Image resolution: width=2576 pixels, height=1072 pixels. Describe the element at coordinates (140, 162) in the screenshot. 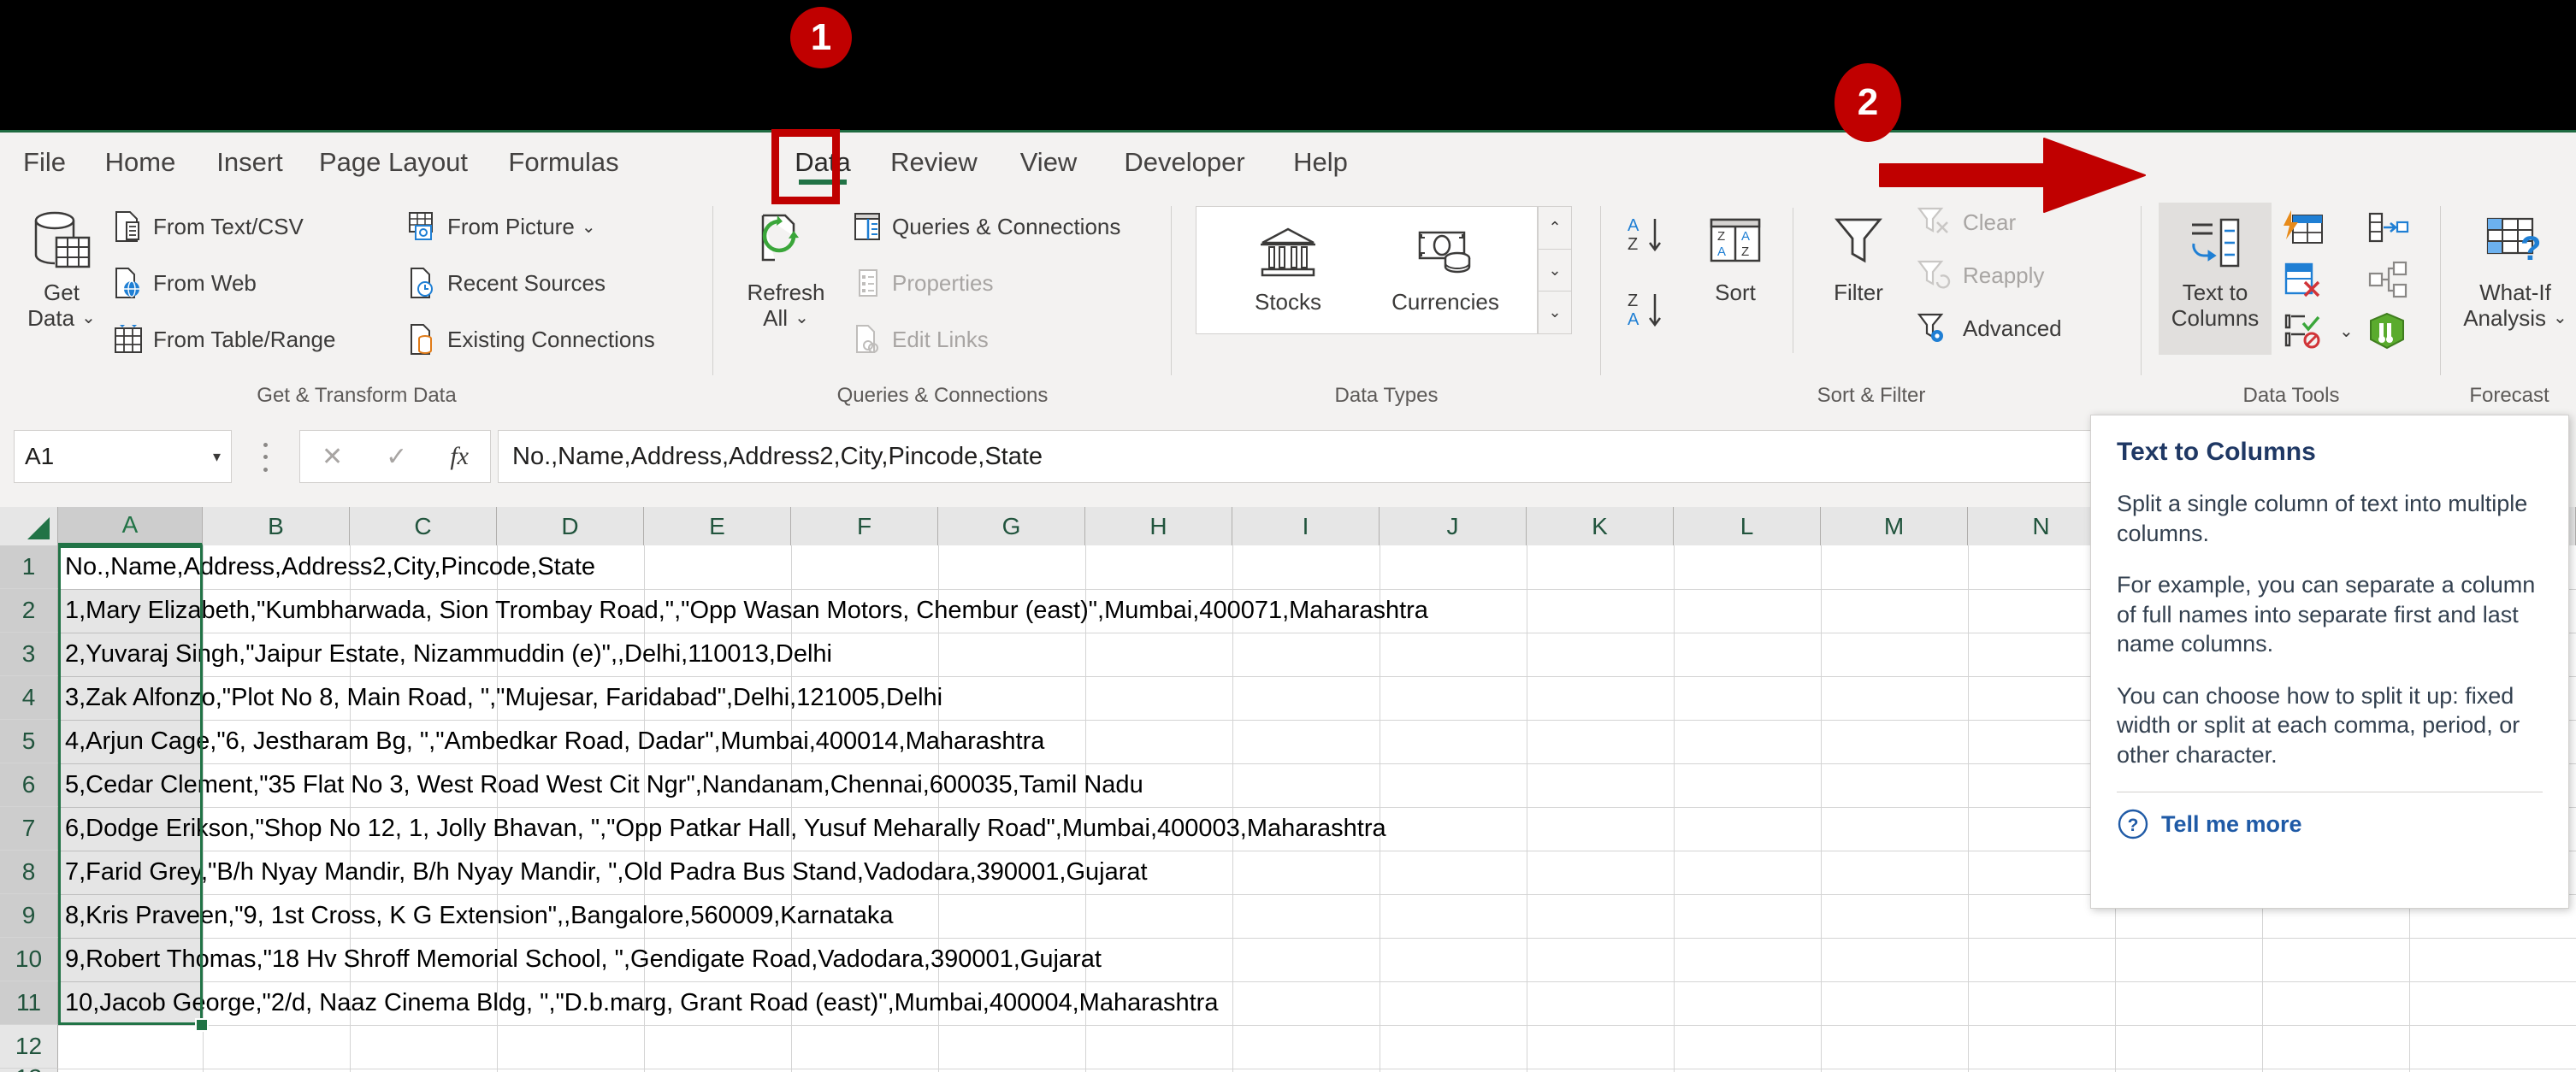

I see `tab-home: Home` at that location.